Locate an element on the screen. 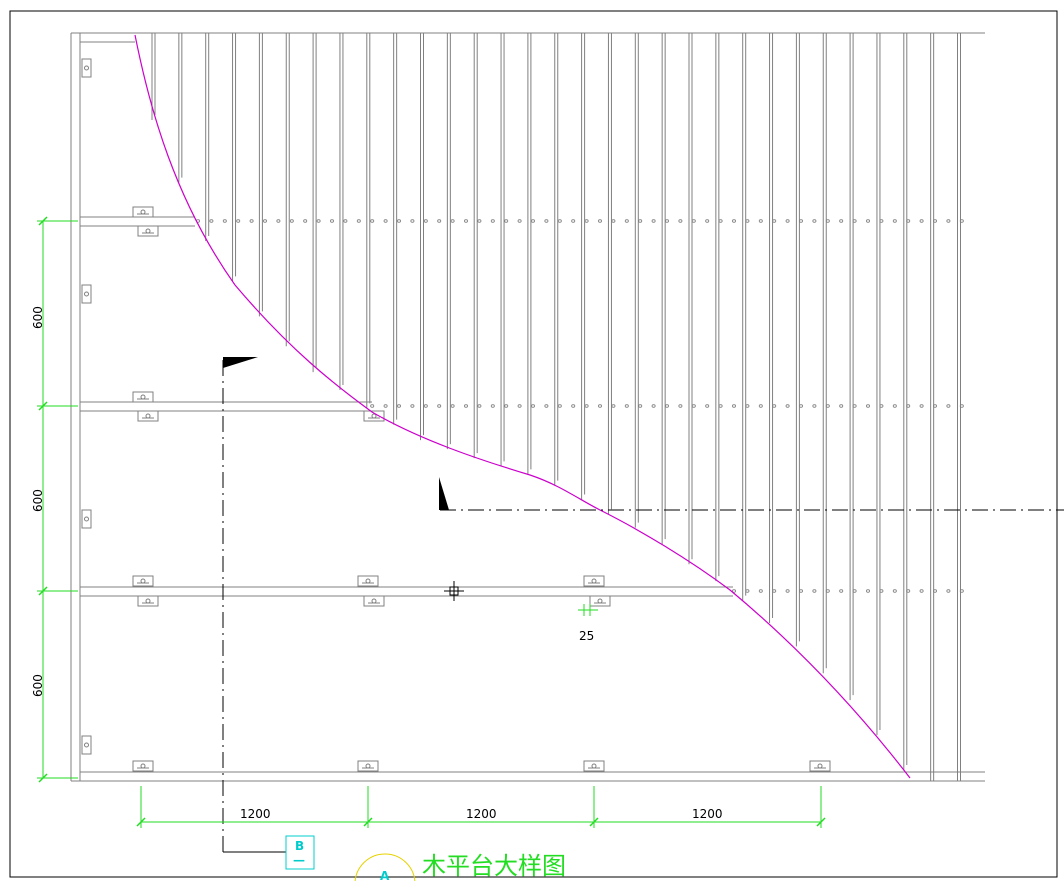 Image resolution: width=1064 pixels, height=881 pixels. v-dim-label-2: 600 is located at coordinates (38, 500).